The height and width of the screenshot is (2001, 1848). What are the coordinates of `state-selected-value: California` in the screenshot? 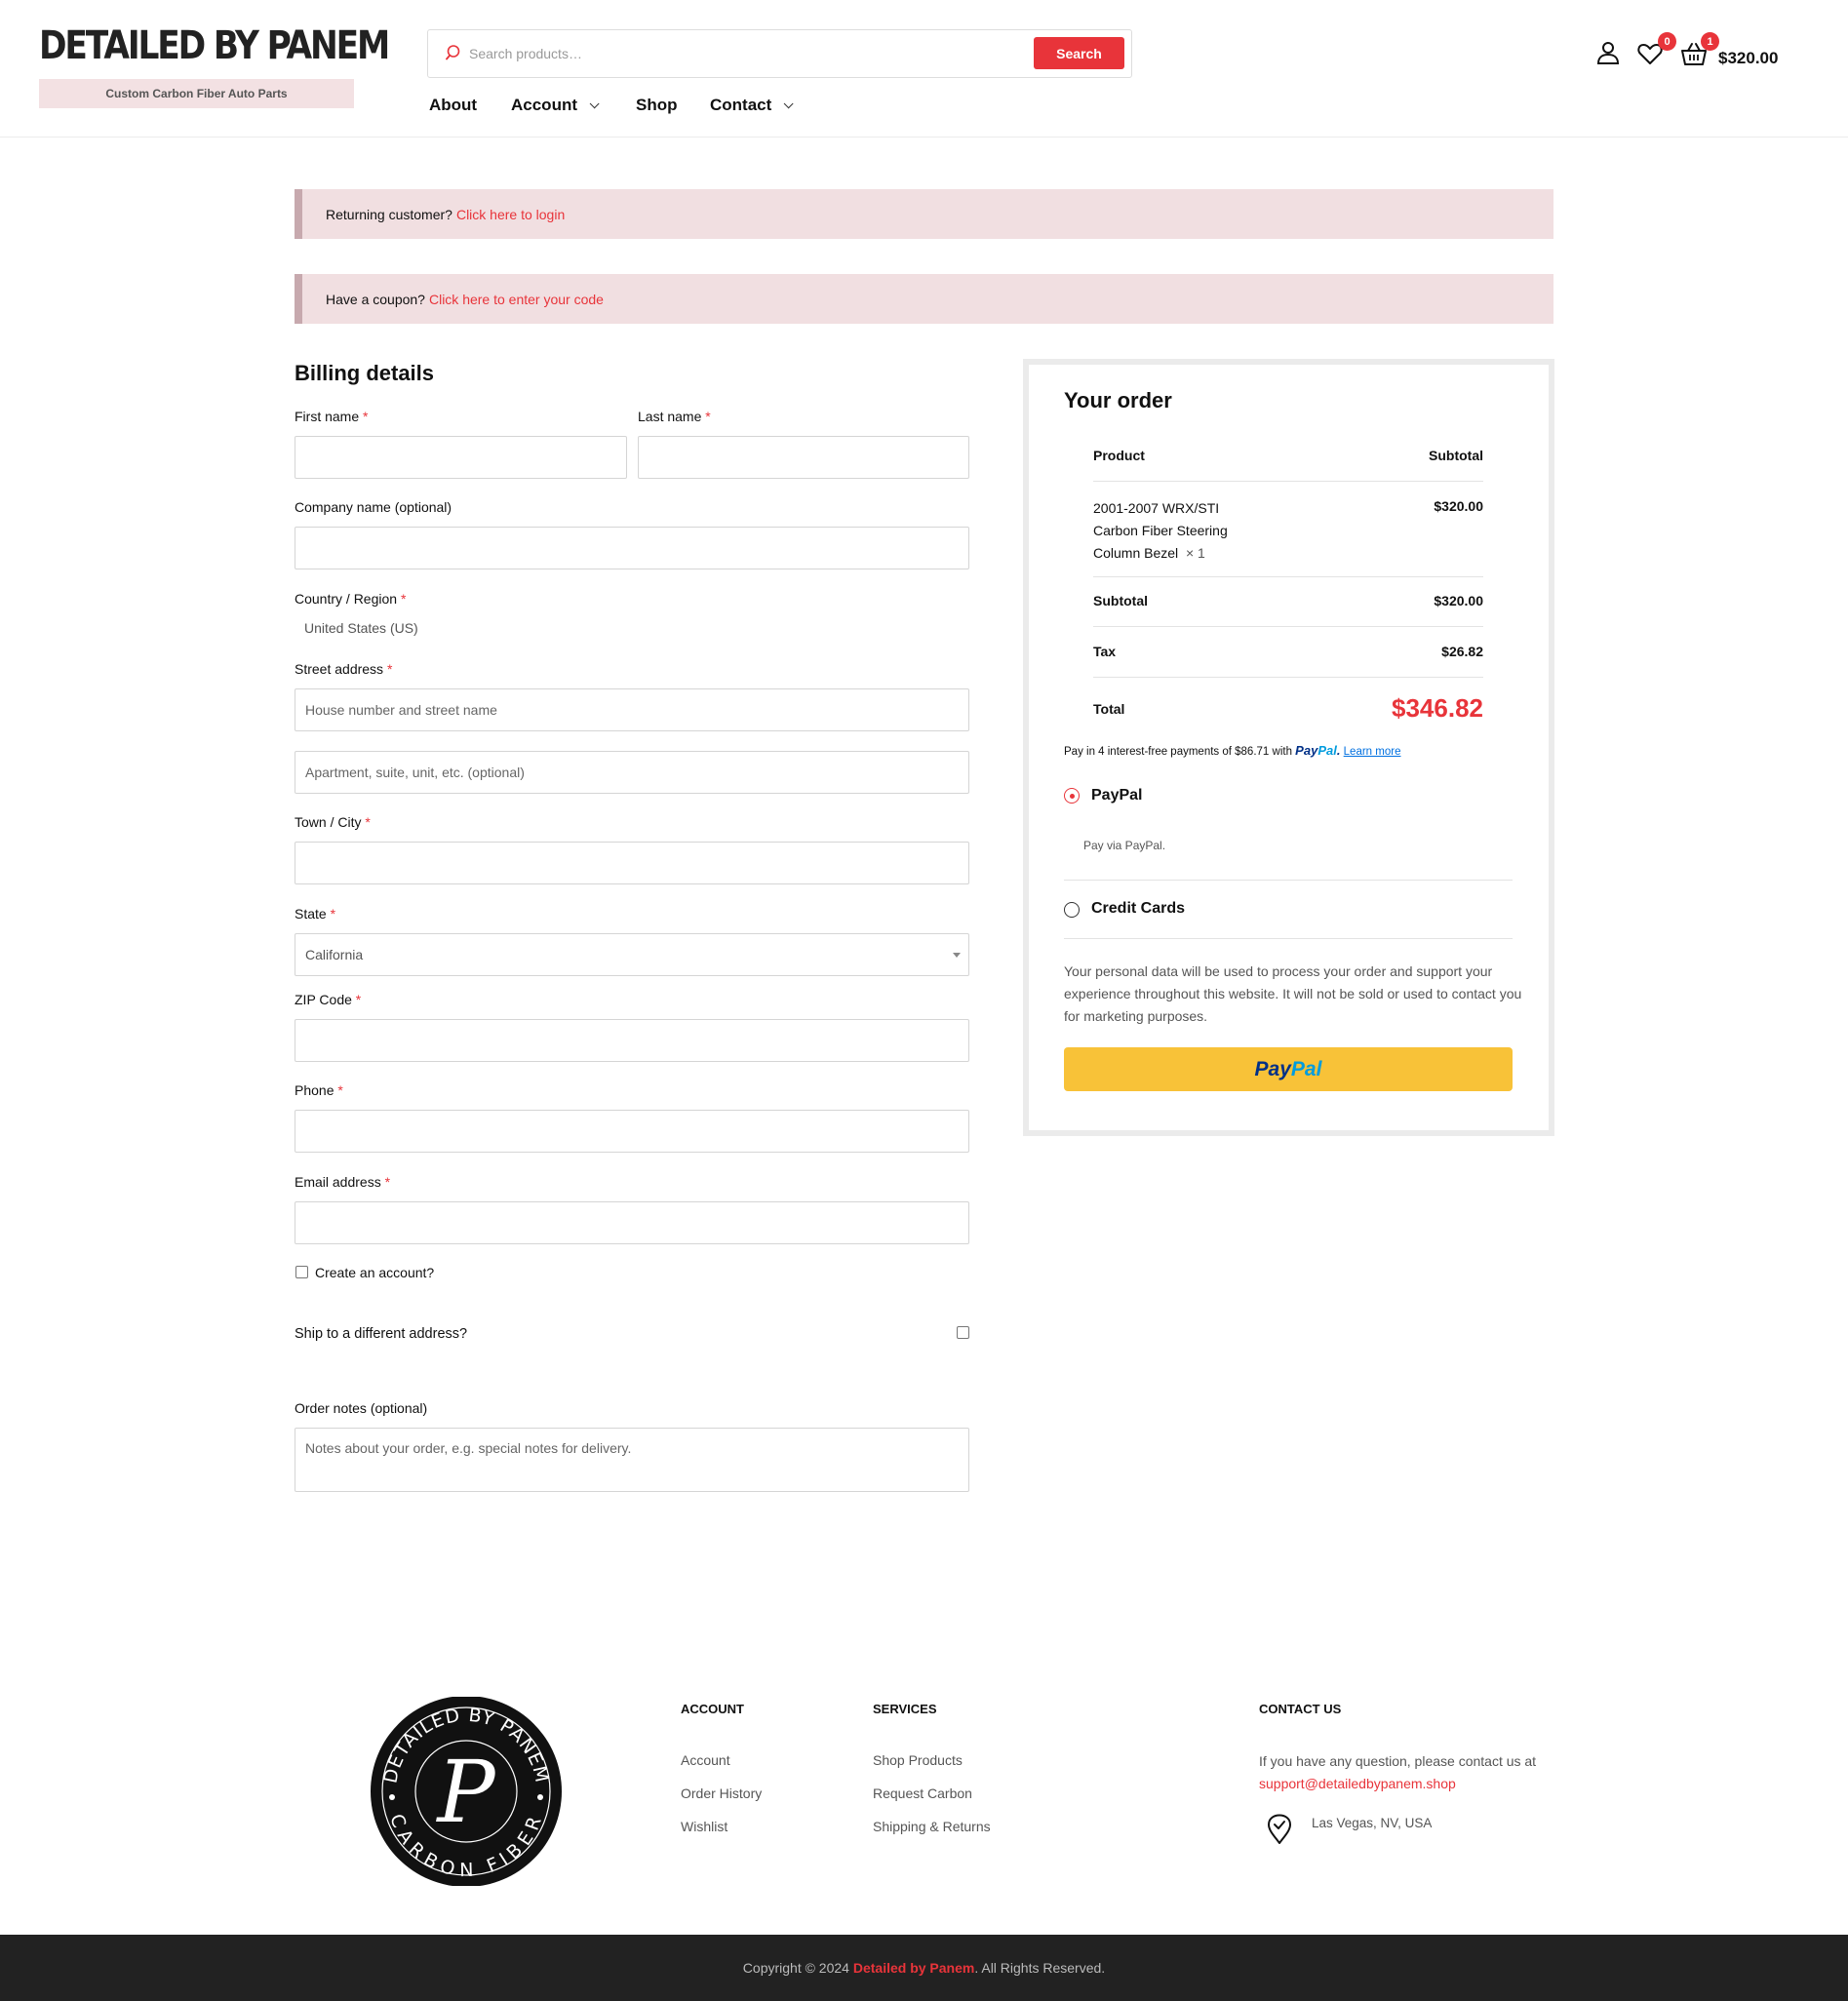 It's located at (334, 954).